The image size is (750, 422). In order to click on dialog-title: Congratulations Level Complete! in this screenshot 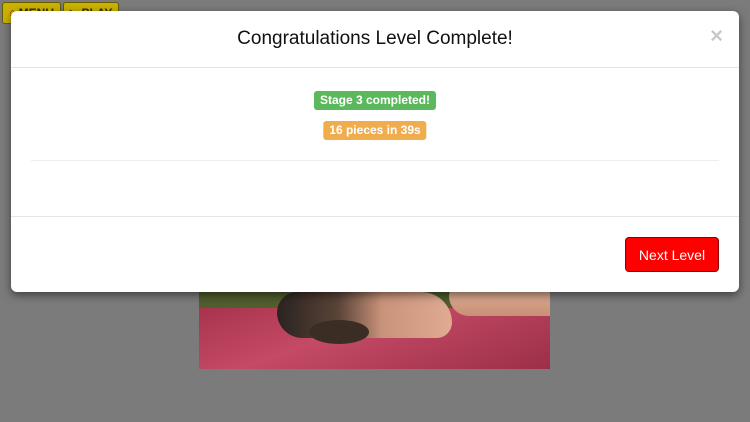, I will do `click(375, 38)`.